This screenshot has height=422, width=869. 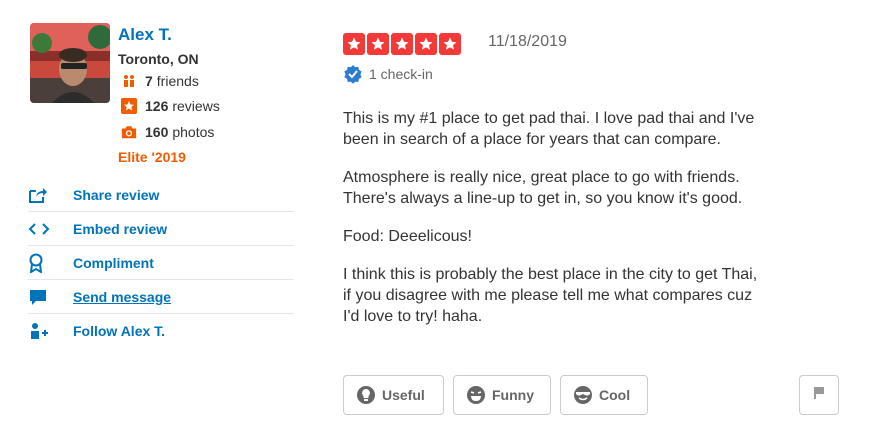 What do you see at coordinates (583, 395) in the screenshot?
I see `sunglasses-face-icon` at bounding box center [583, 395].